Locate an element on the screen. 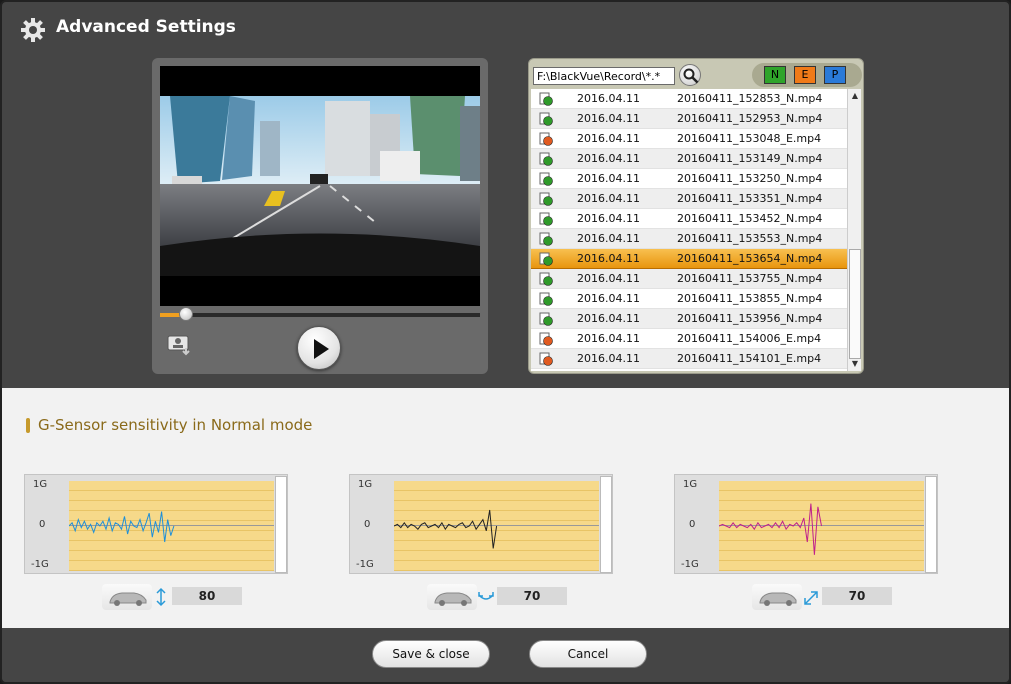 Image resolution: width=1011 pixels, height=684 pixels. file-name: 20160411_154101_E.mp4 is located at coordinates (749, 358).